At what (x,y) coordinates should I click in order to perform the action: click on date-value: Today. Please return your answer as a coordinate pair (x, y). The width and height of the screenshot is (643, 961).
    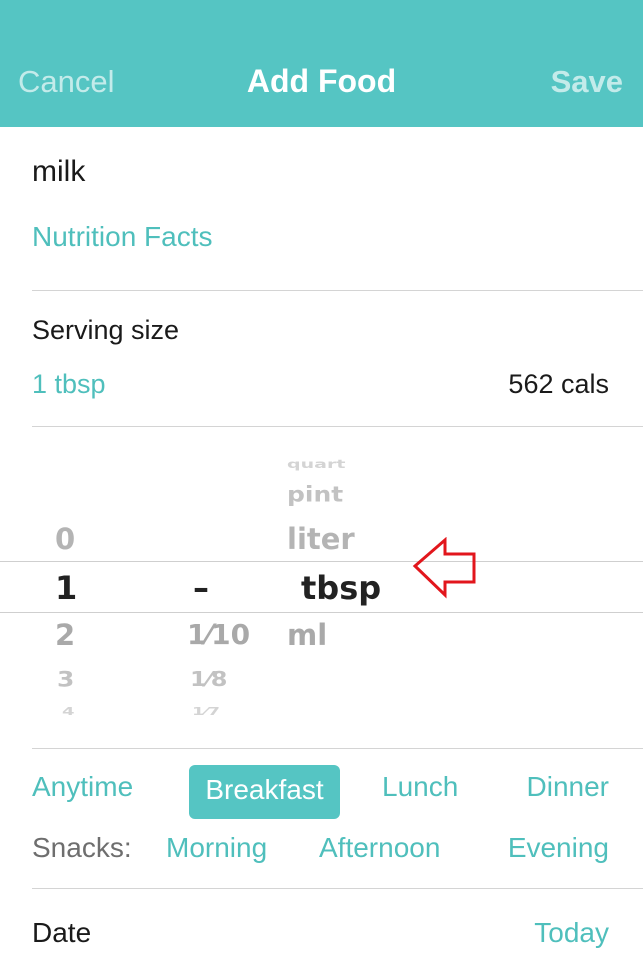
    Looking at the image, I should click on (571, 933).